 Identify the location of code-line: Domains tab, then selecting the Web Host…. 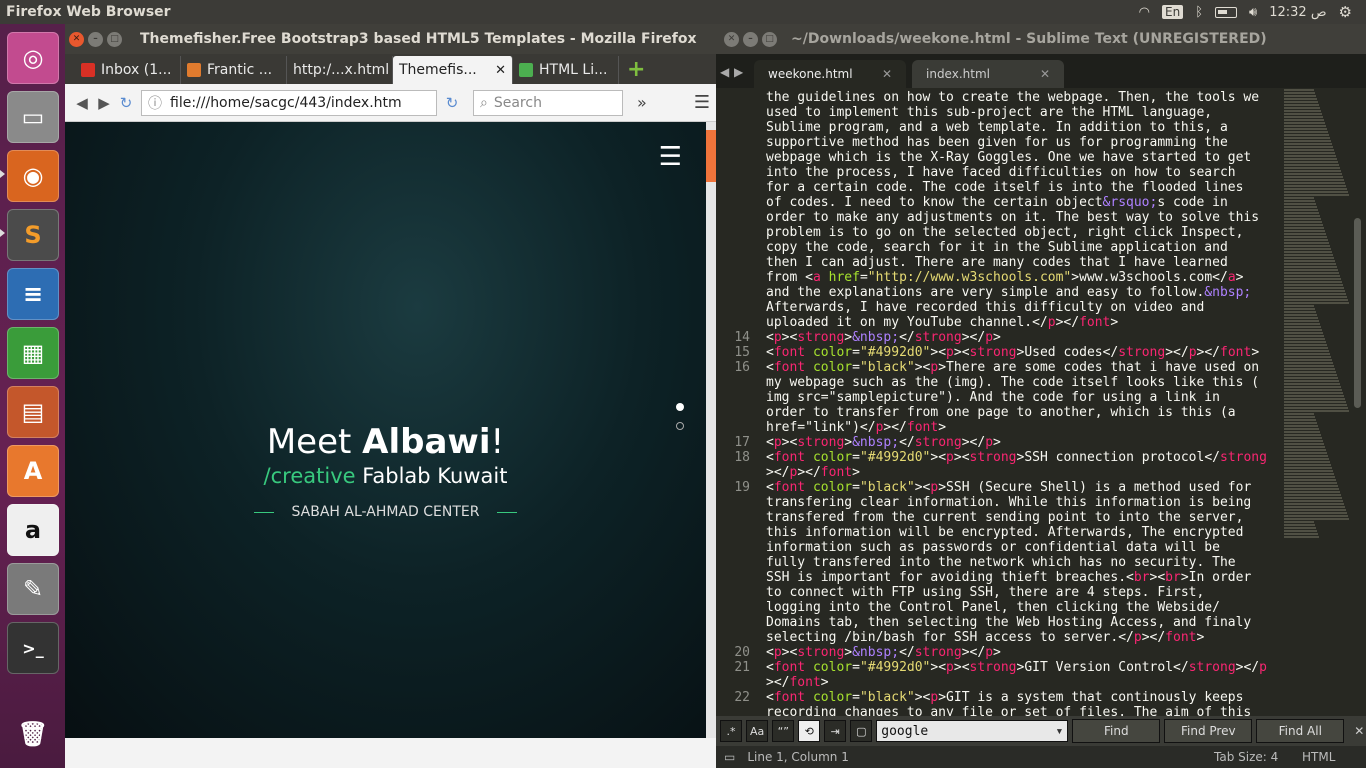
(1008, 622).